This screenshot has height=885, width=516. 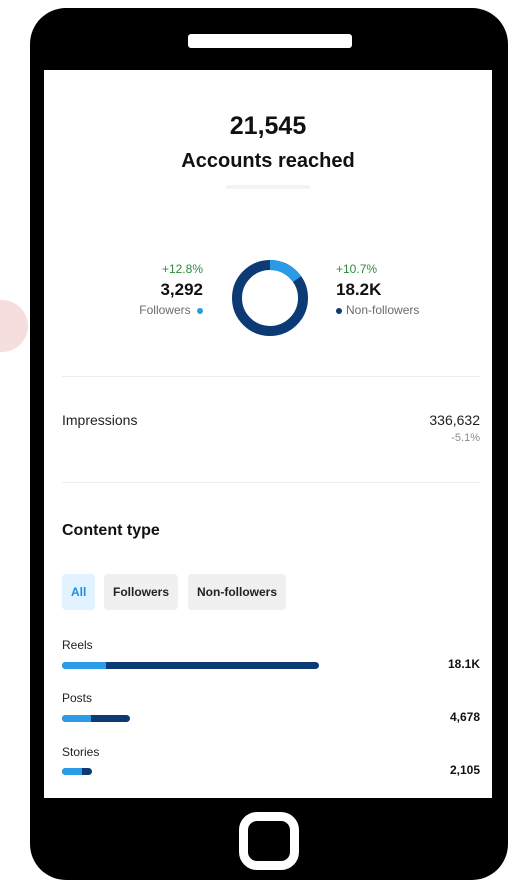 What do you see at coordinates (269, 841) in the screenshot?
I see `home-button` at bounding box center [269, 841].